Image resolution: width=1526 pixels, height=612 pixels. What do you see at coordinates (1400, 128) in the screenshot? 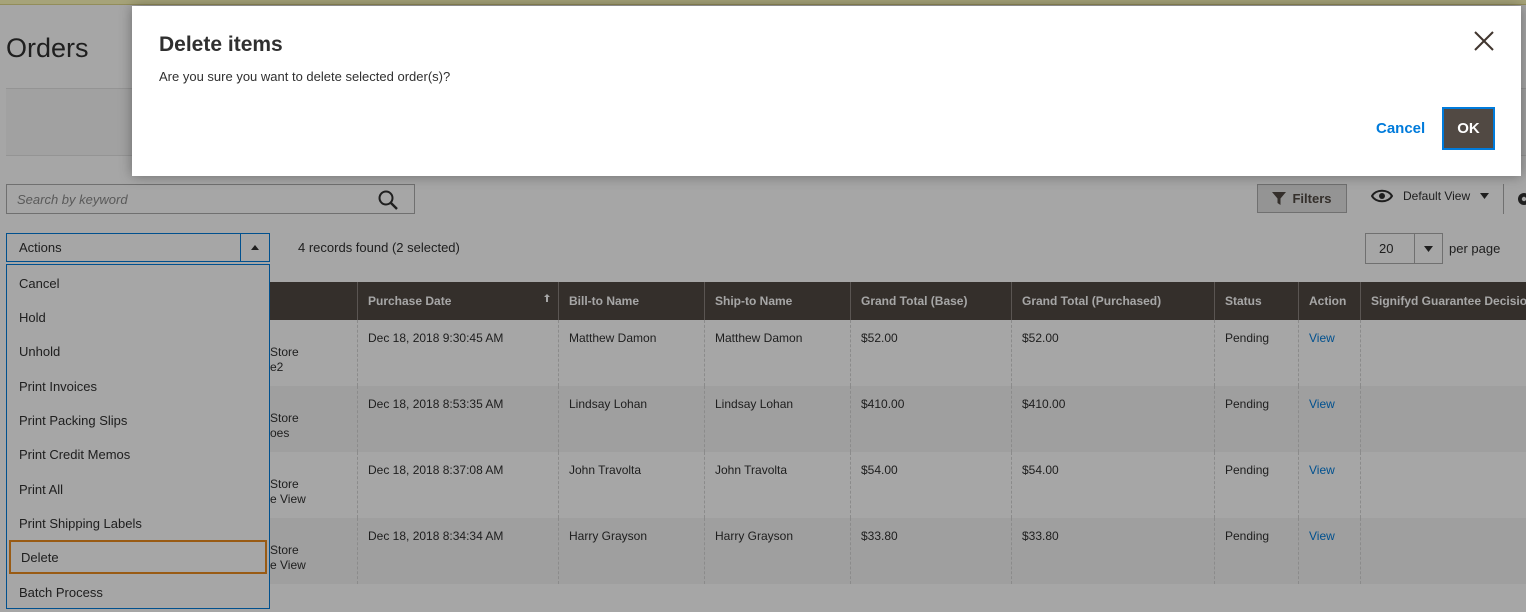
I see `cancel-button: Cancel` at bounding box center [1400, 128].